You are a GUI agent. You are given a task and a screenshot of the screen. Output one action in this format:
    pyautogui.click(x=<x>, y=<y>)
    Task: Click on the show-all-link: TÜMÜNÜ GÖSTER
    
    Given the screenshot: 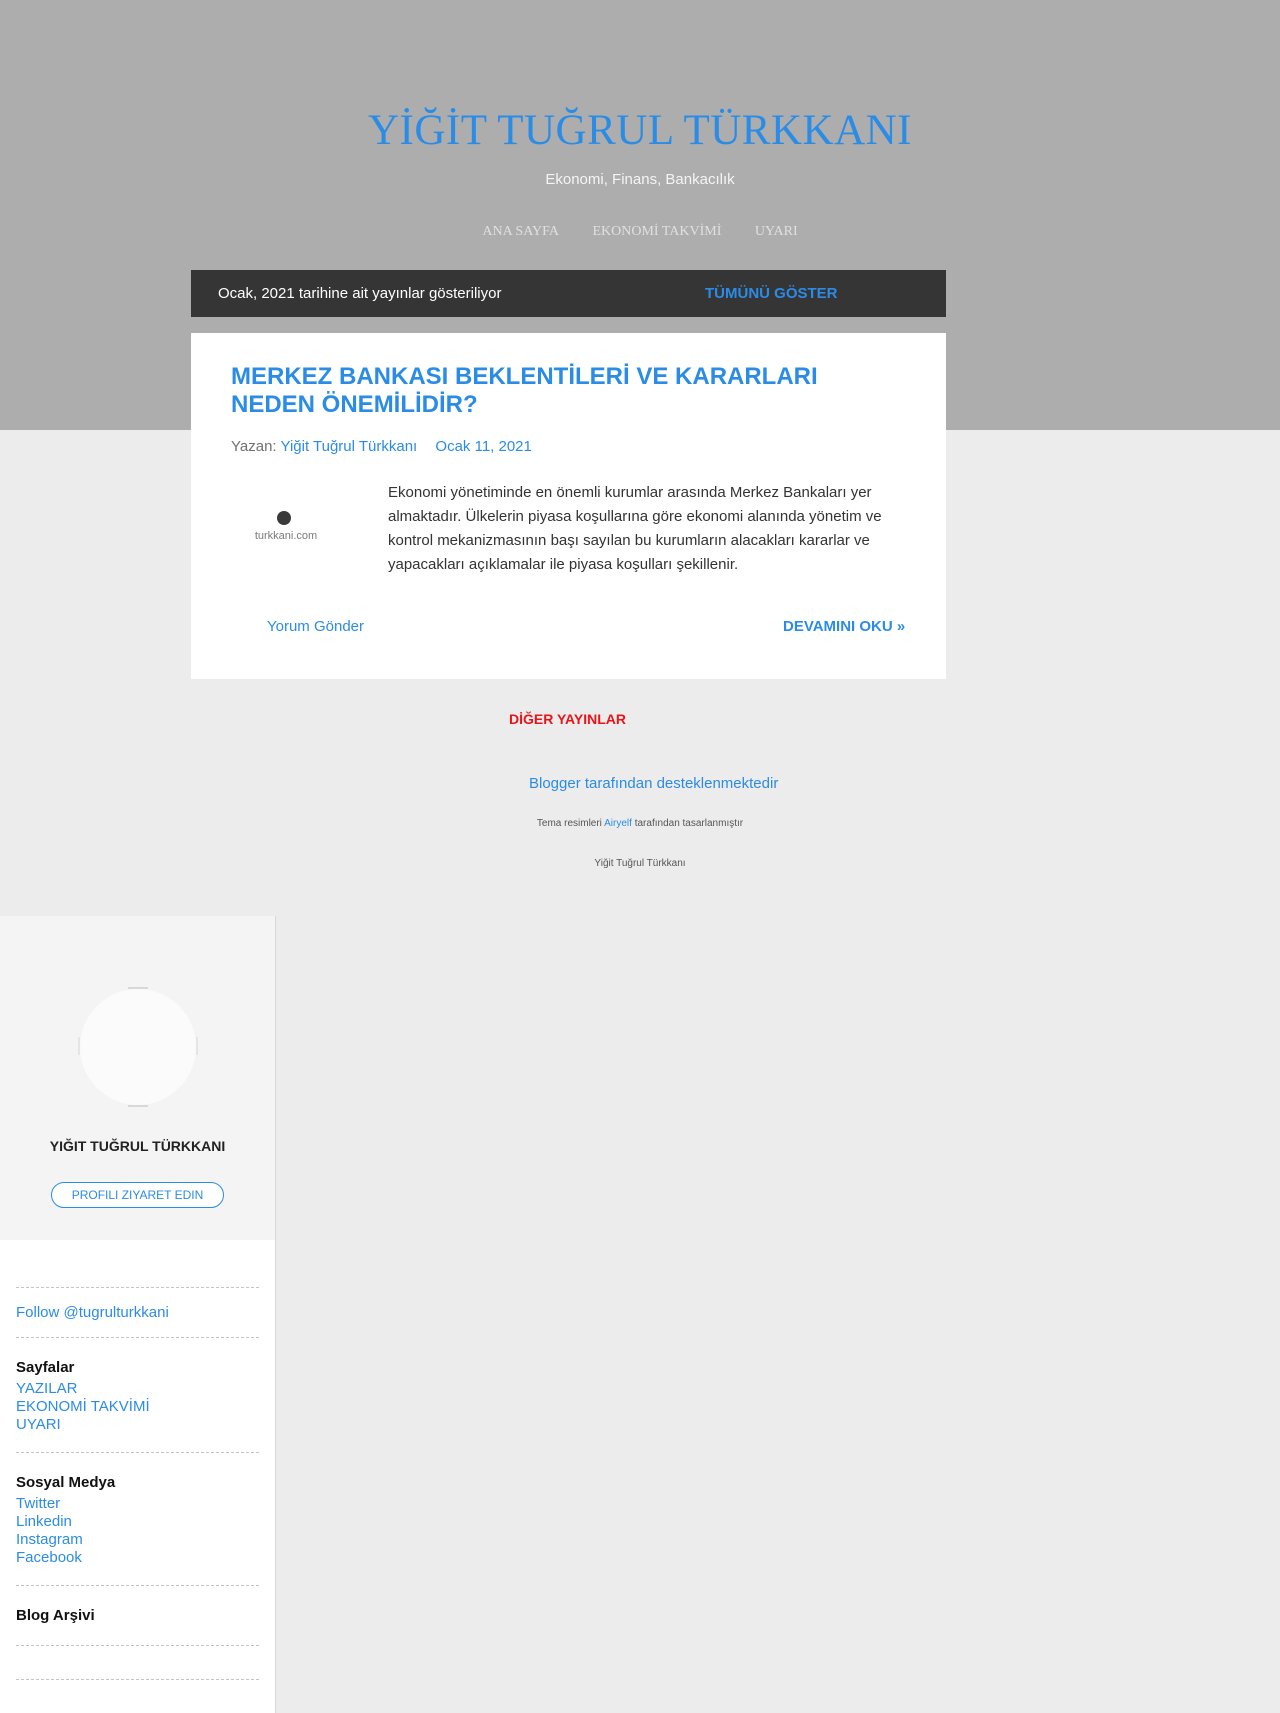 What is the action you would take?
    pyautogui.click(x=771, y=293)
    